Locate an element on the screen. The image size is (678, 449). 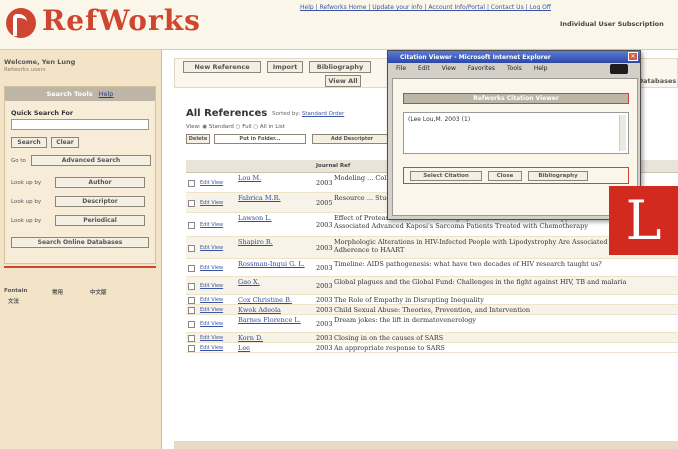
row-author-link: Gao X. is located at coordinates (275, 282).